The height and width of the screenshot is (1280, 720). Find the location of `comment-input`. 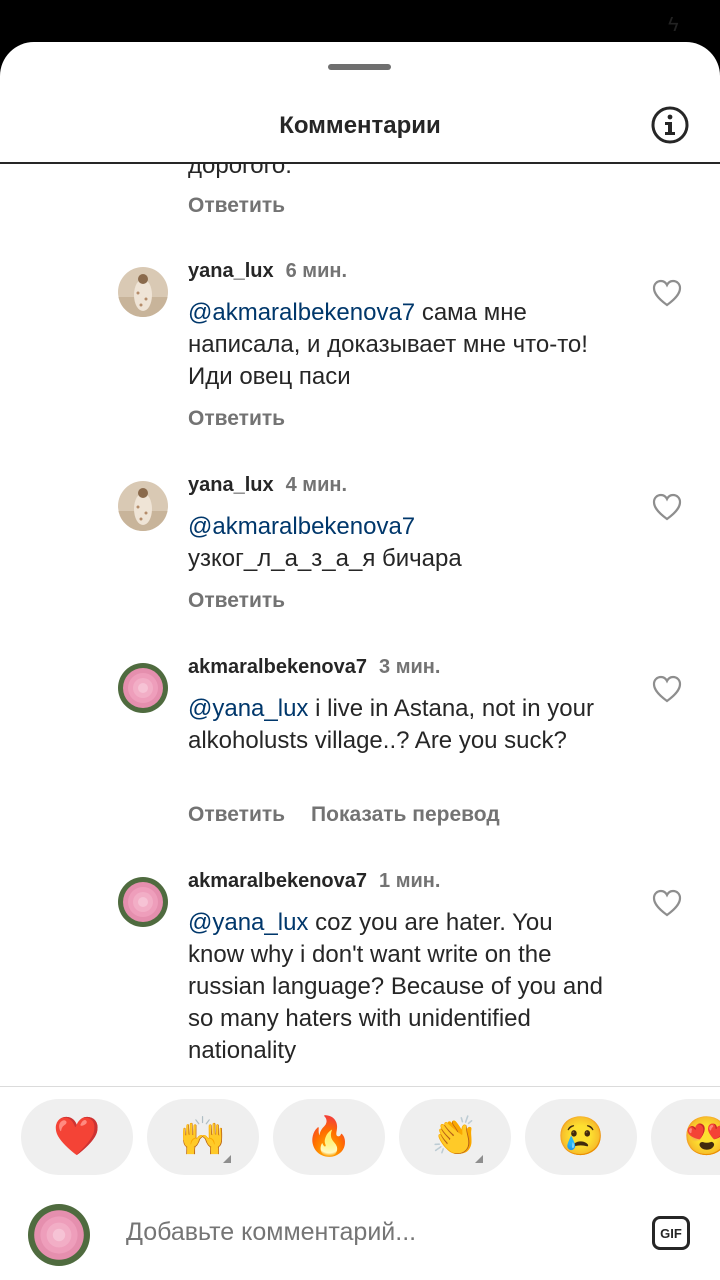

comment-input is located at coordinates (361, 1232).